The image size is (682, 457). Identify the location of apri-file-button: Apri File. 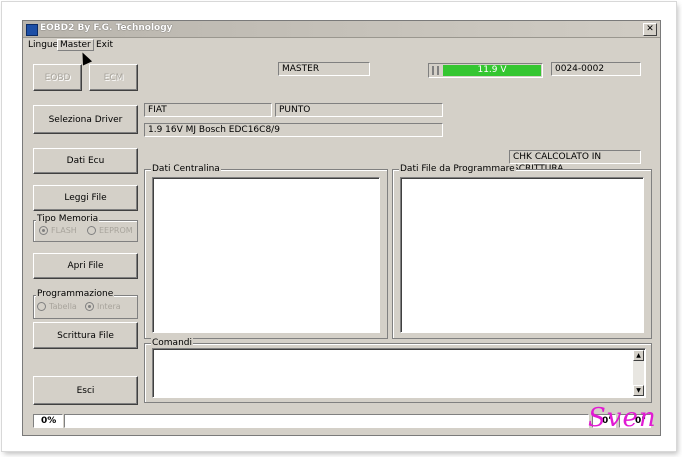
(85, 266).